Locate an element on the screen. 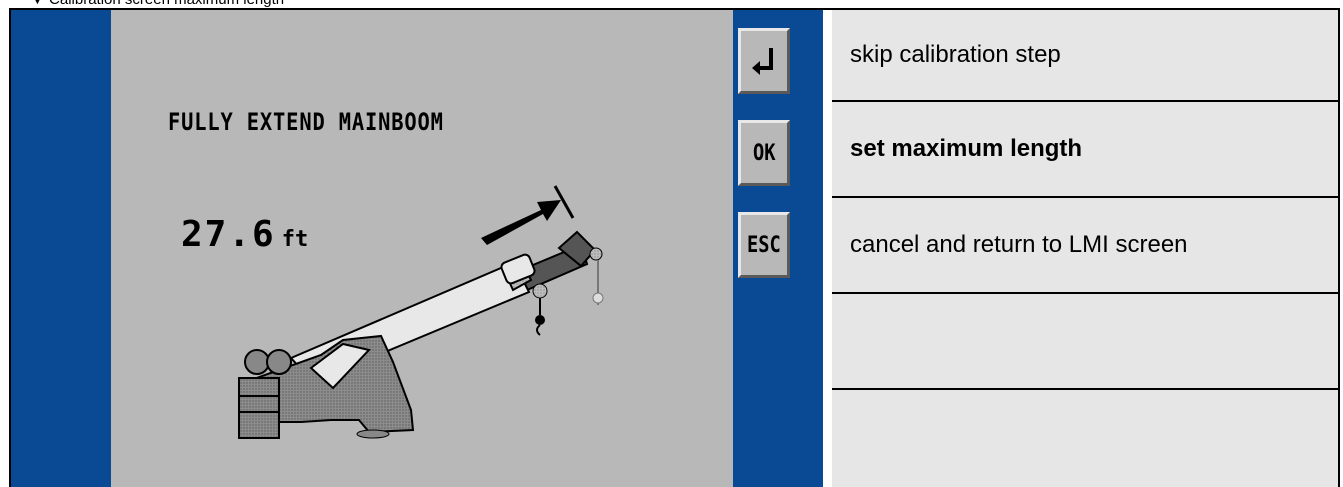  description-text: cancel and return to LMI screen is located at coordinates (1019, 244).